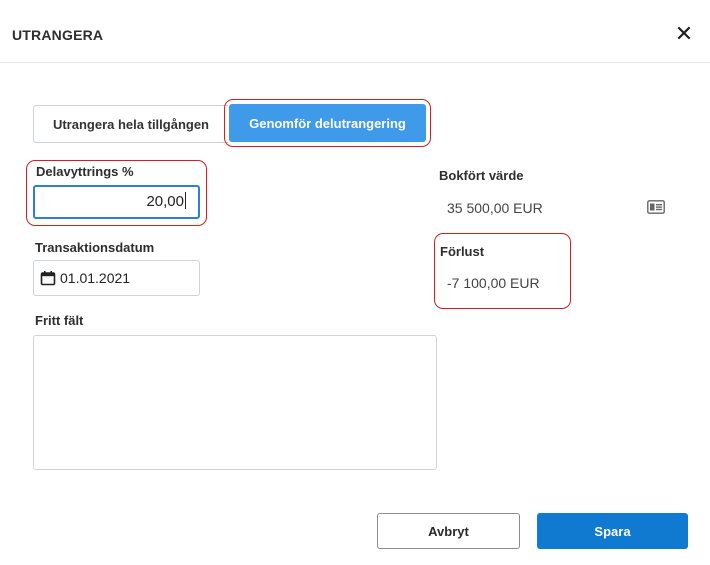 The width and height of the screenshot is (710, 565). Describe the element at coordinates (327, 123) in the screenshot. I see `toggle-partial-disposal: Genomför delutrangering` at that location.